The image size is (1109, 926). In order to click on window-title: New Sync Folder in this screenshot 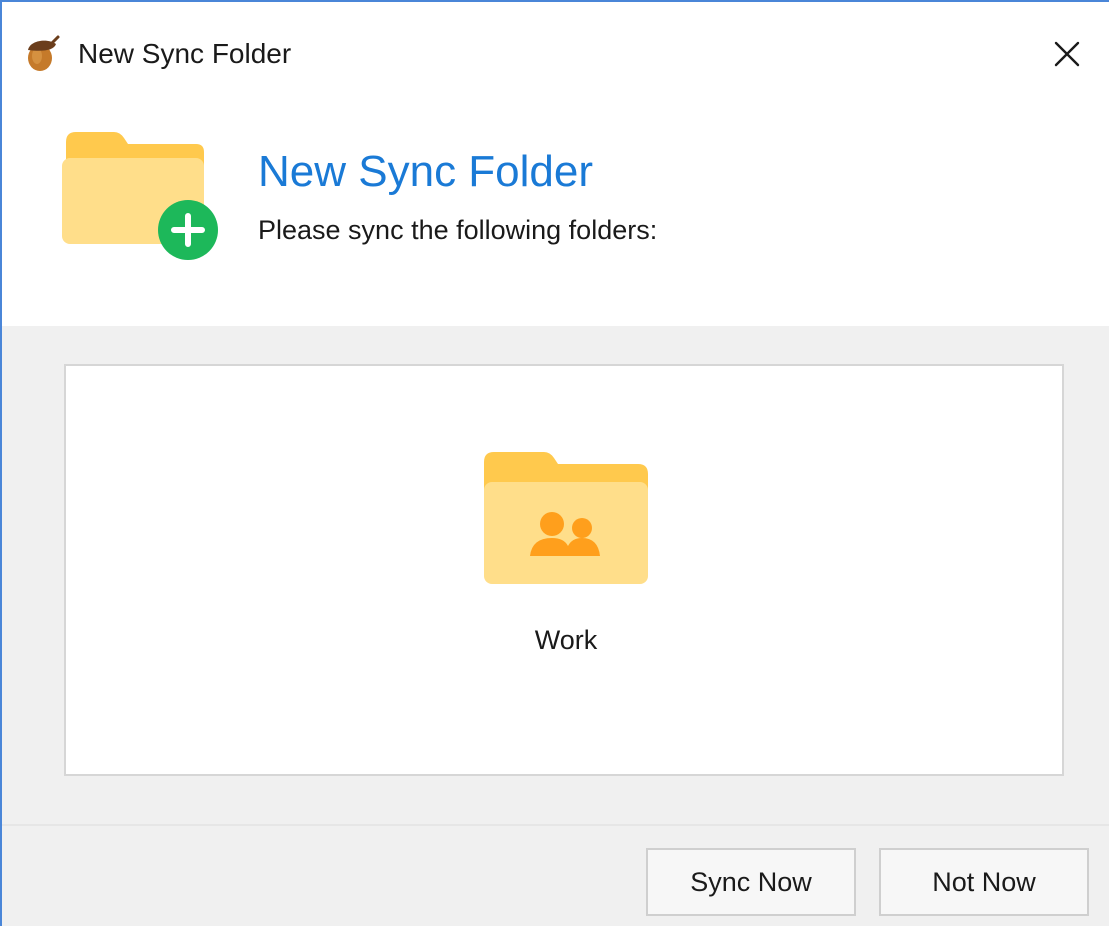, I will do `click(185, 53)`.